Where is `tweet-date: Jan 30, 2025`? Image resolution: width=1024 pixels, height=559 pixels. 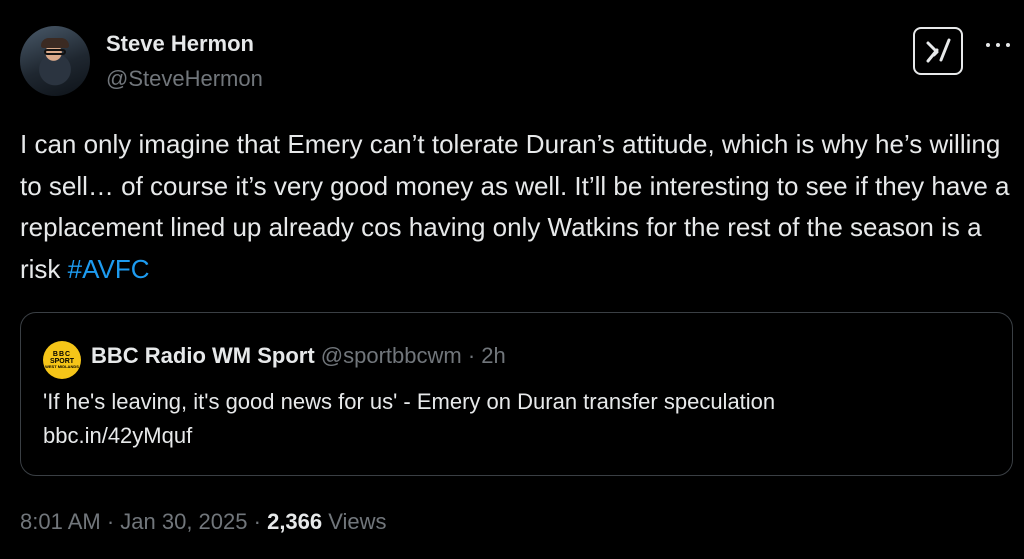
tweet-date: Jan 30, 2025 is located at coordinates (183, 521).